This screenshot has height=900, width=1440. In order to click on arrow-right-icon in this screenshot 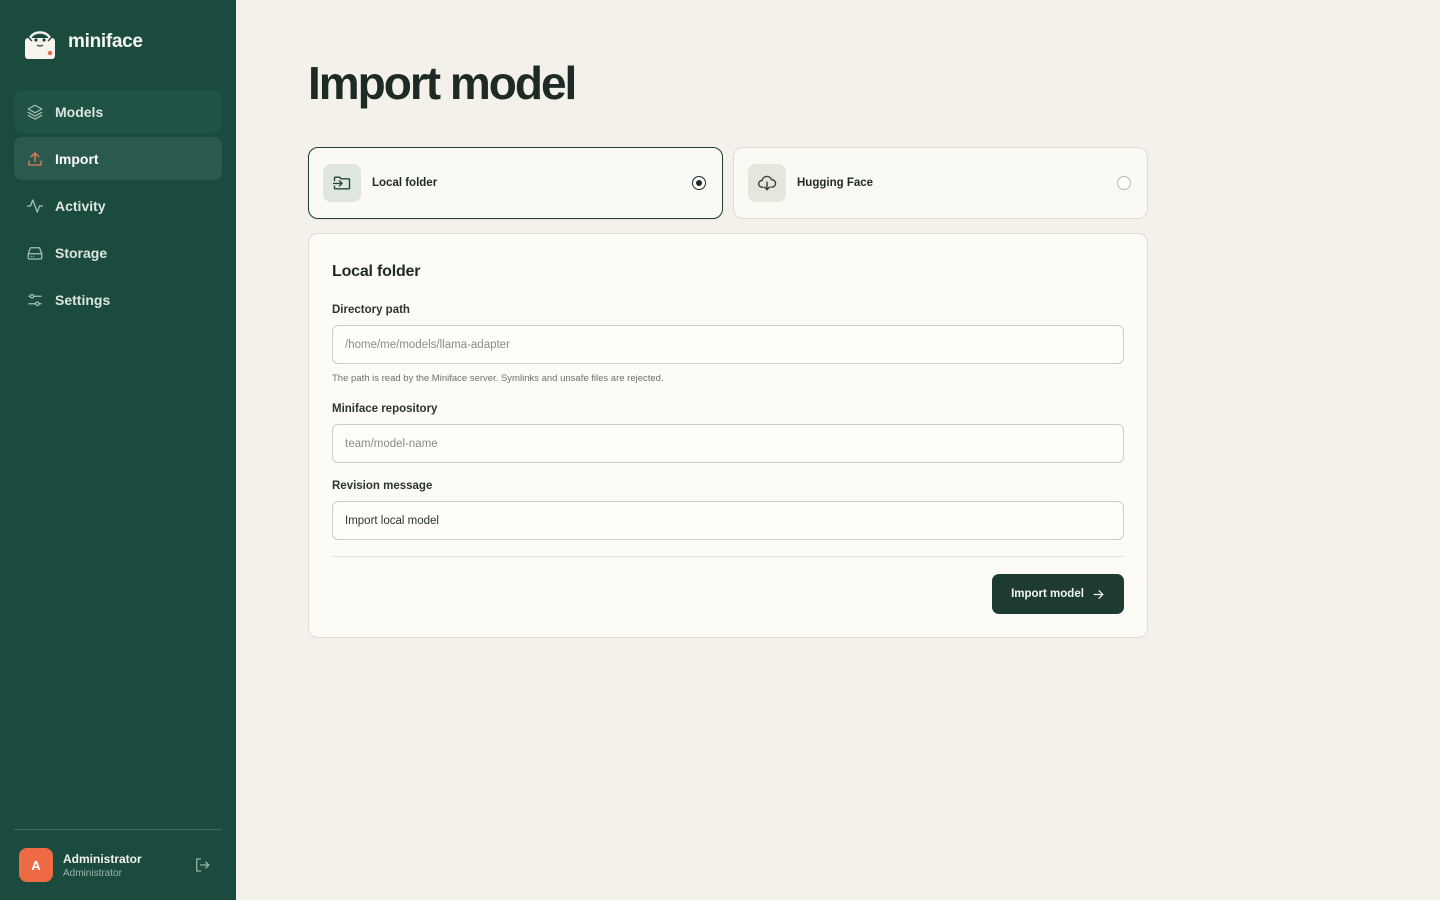, I will do `click(1098, 594)`.